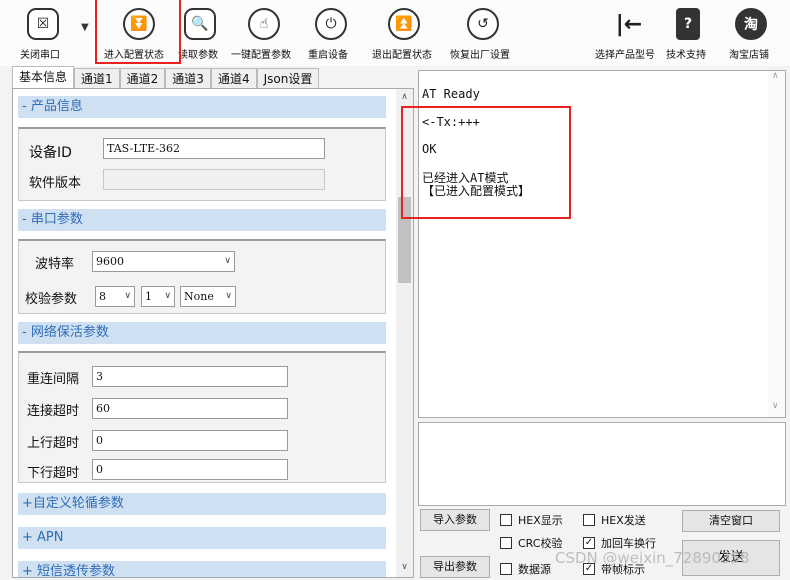  Describe the element at coordinates (202, 164) in the screenshot. I see `product-info-group: 设备ID TAS-LTE-362 软件版本` at that location.